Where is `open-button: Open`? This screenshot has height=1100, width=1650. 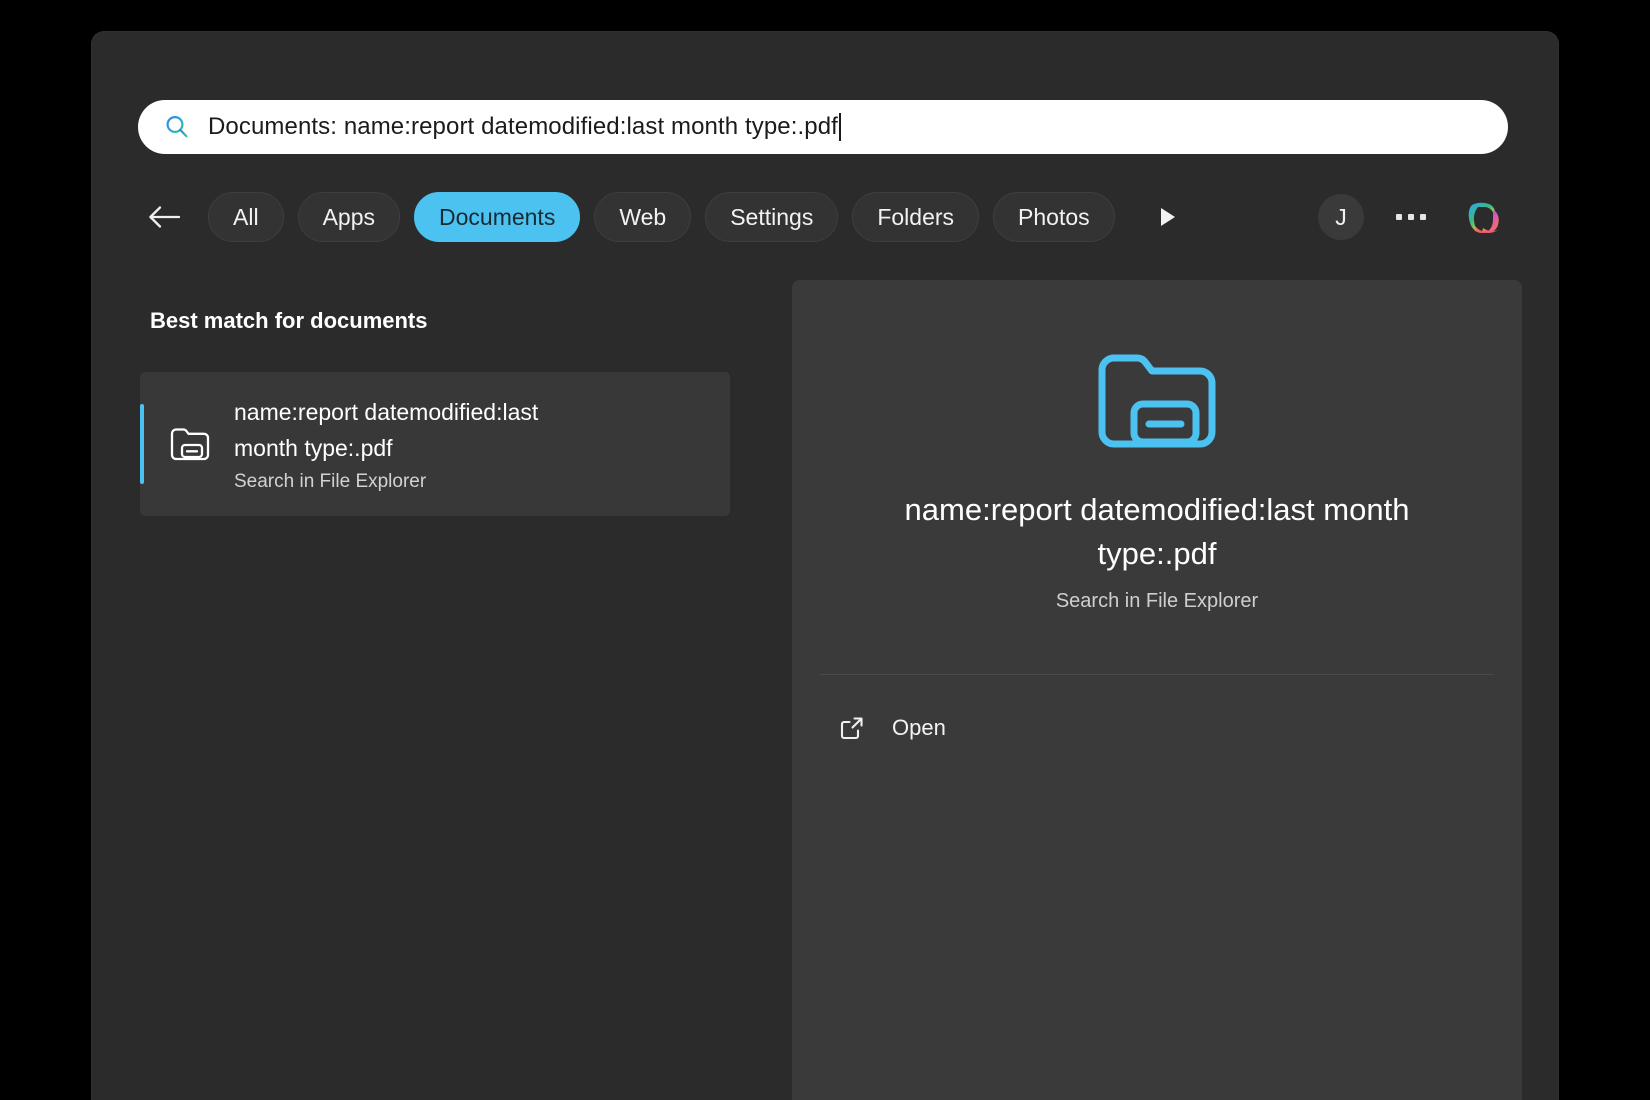
open-button: Open is located at coordinates (905, 728).